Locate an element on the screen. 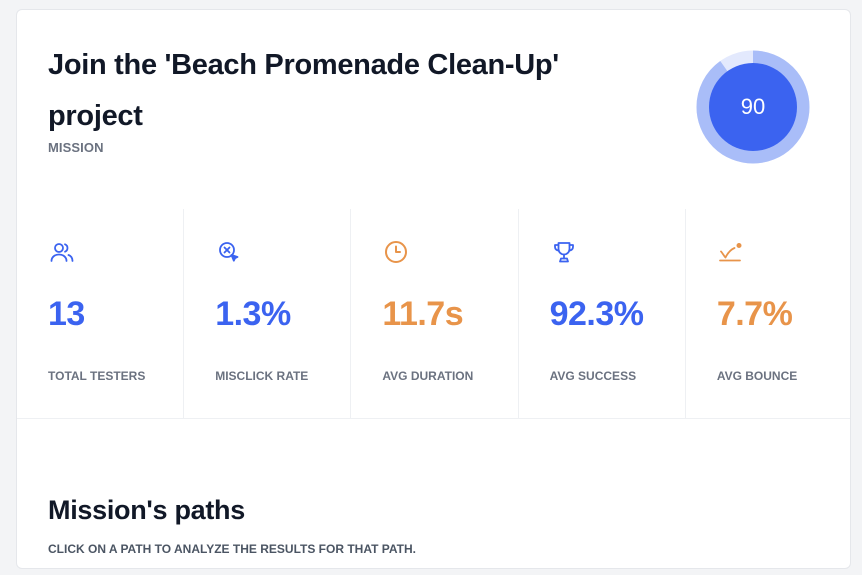  bounce-icon is located at coordinates (731, 253).